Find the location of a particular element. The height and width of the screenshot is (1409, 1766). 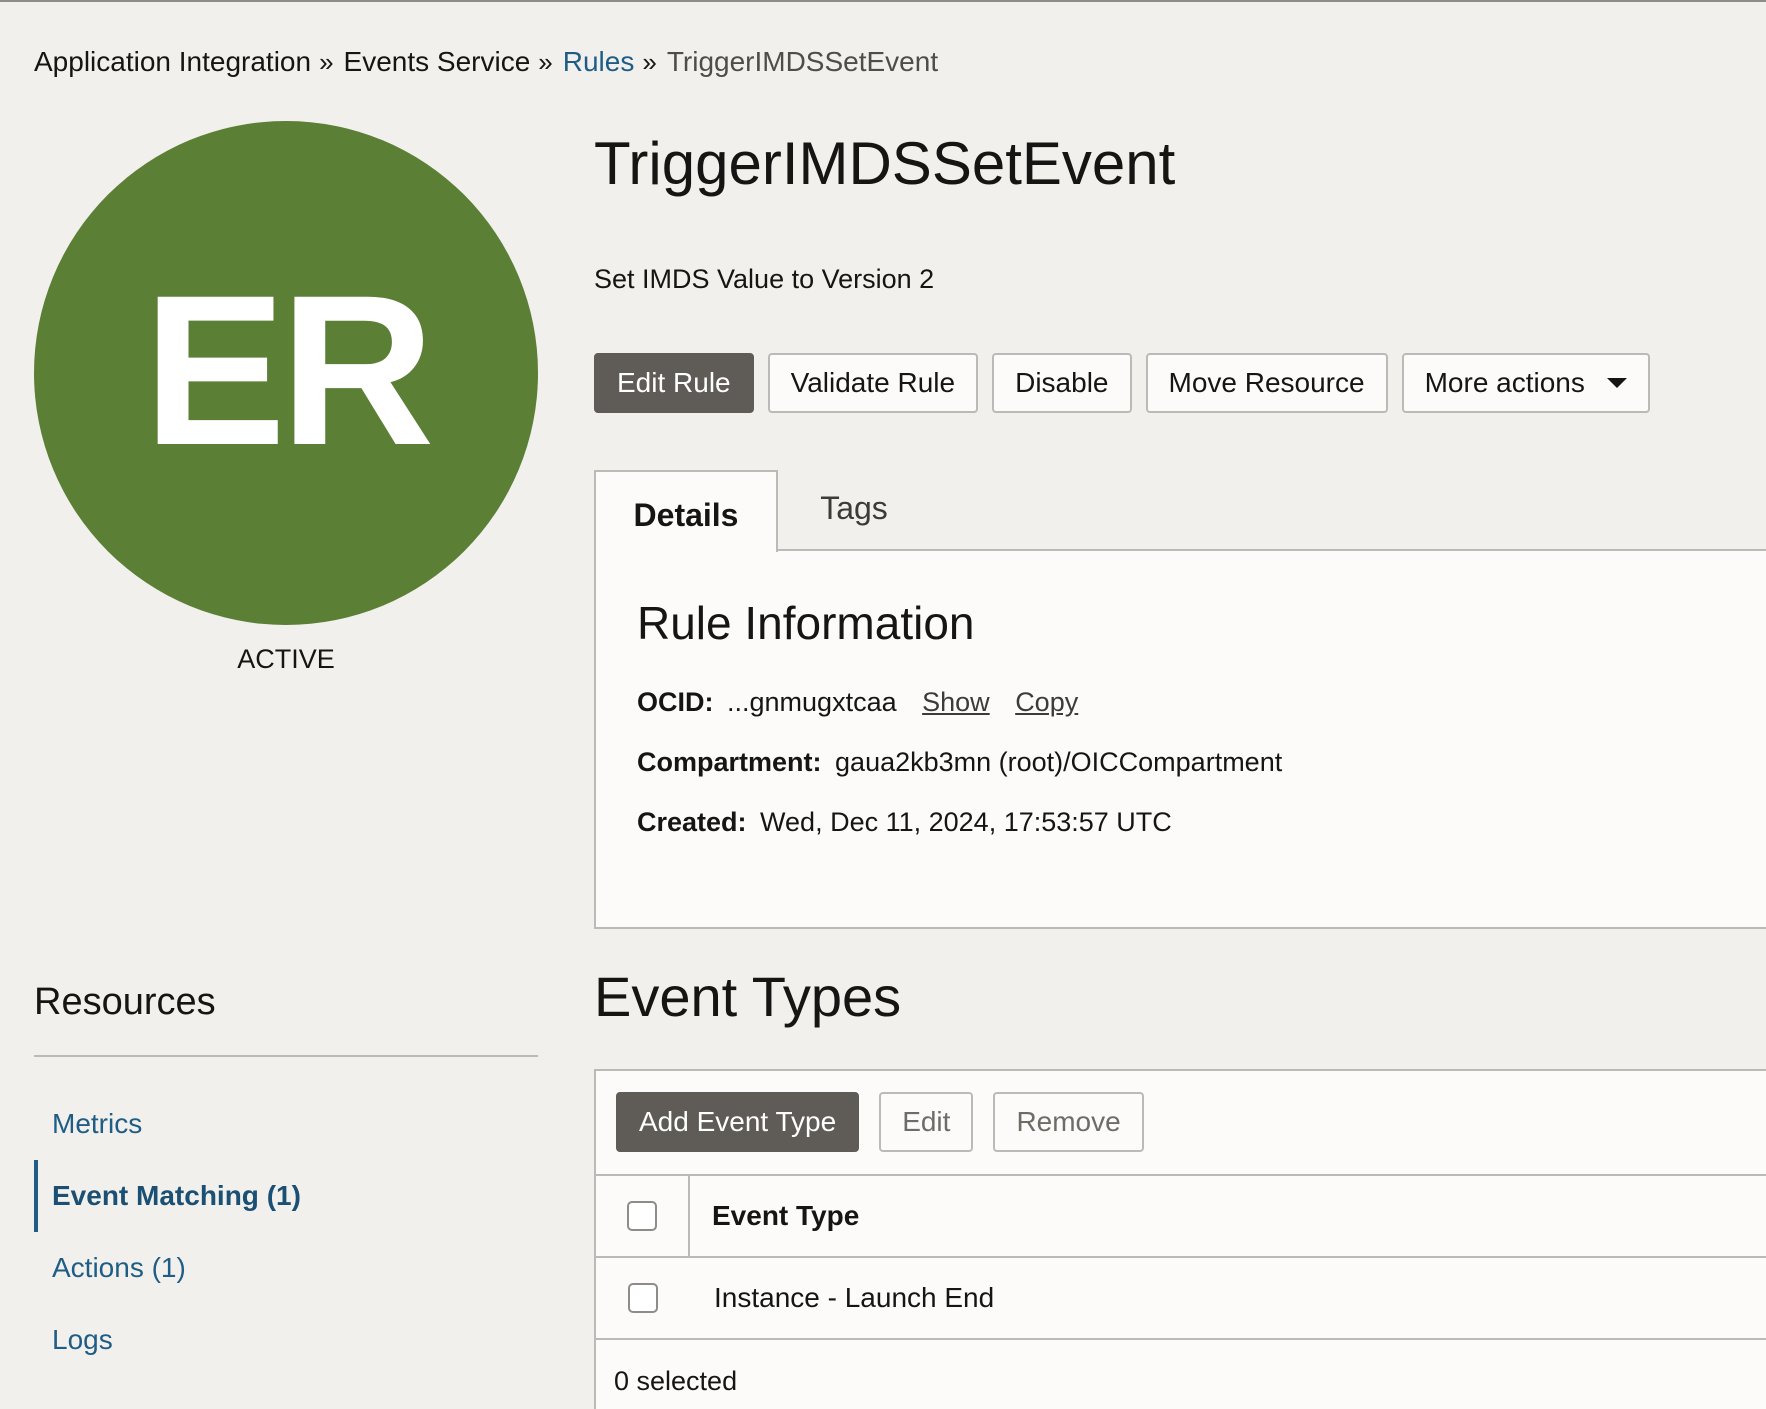

rule-description: Set IMDS Value to Version 2 is located at coordinates (764, 279).